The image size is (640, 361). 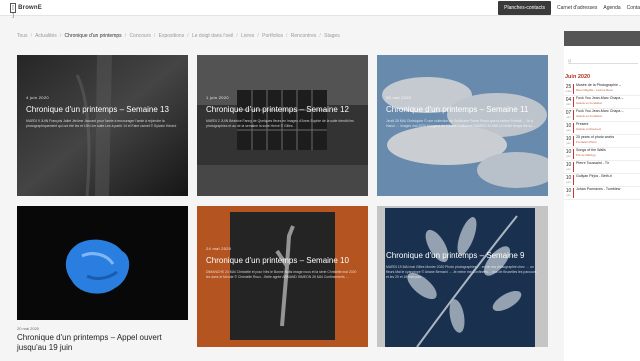 I want to click on filter-portfolios: Portfolios, so click(x=272, y=36).